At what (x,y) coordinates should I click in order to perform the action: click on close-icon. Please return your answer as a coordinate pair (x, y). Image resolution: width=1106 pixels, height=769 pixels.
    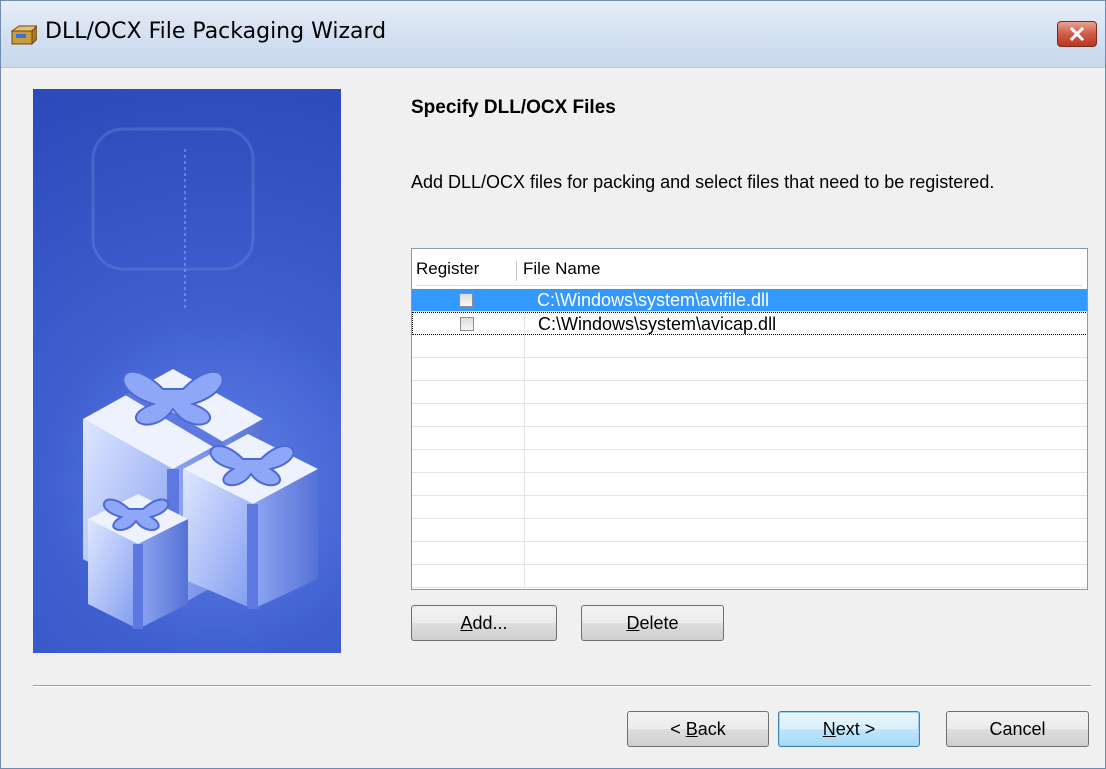
    Looking at the image, I should click on (1077, 34).